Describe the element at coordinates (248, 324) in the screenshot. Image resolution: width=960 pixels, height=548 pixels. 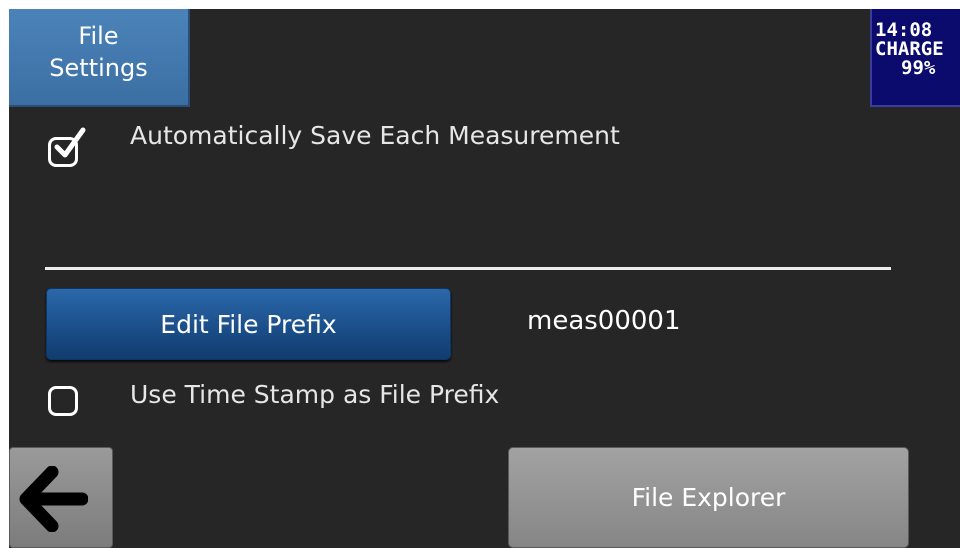
I see `edit-file-prefix-button: Edit File Prefix` at that location.